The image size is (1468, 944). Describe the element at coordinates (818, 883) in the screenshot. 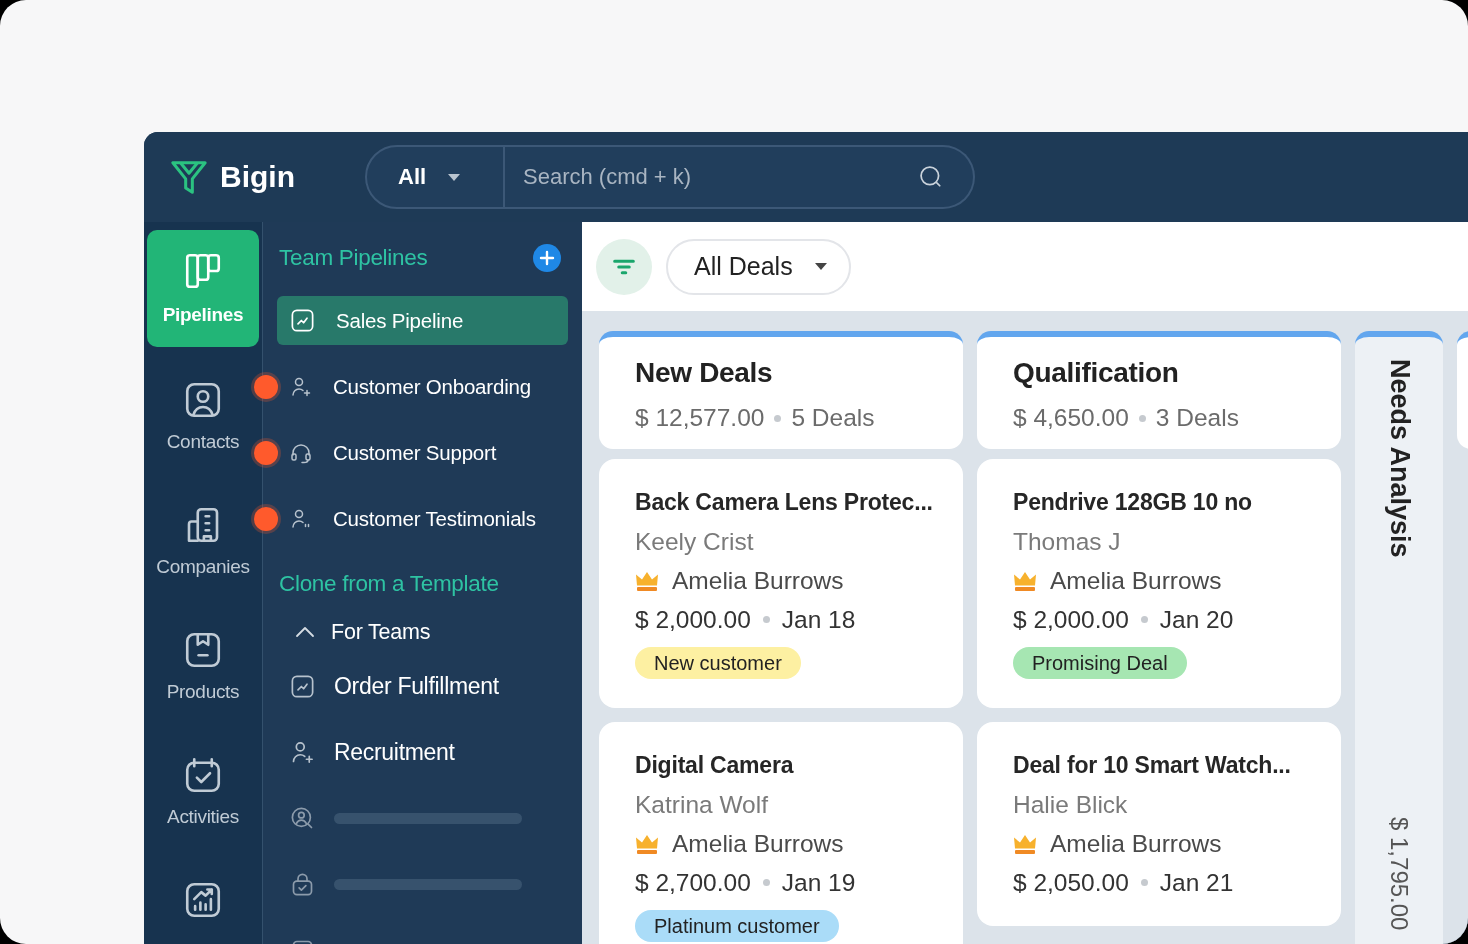

I see `close-date: Jan 19` at that location.